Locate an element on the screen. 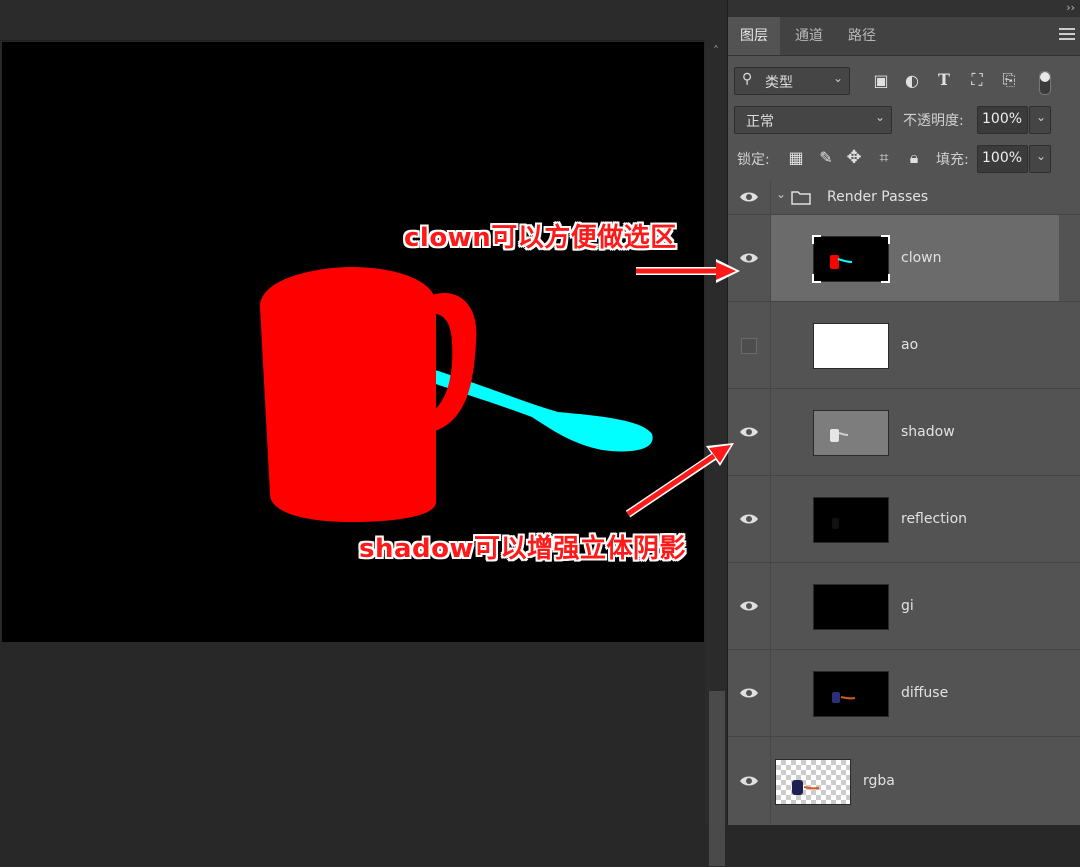 The width and height of the screenshot is (1080, 867). hidden-visibility-box is located at coordinates (749, 346).